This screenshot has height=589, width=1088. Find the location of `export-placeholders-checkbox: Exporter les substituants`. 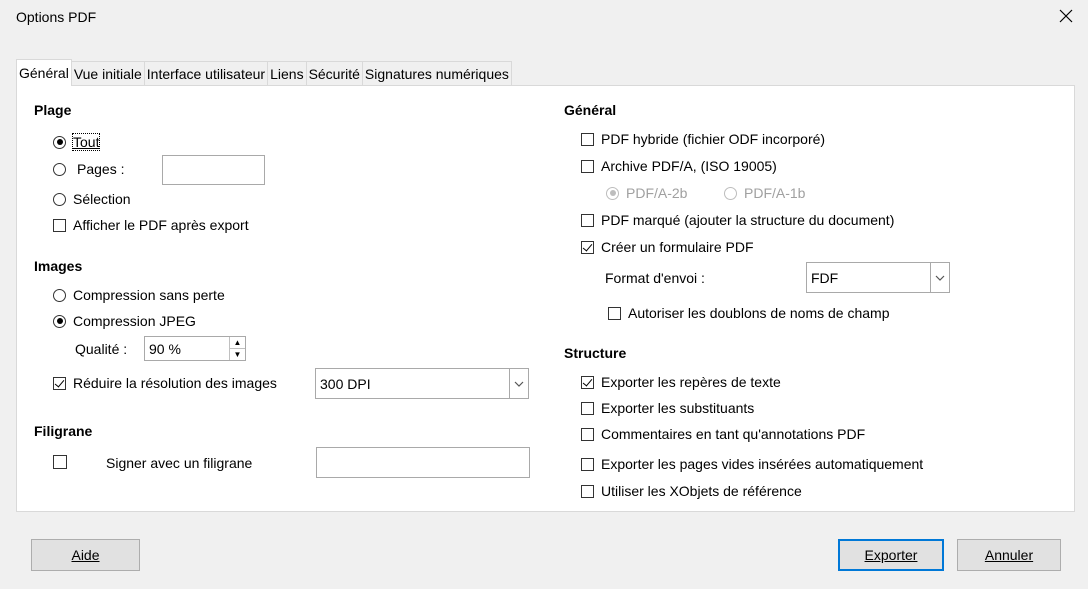

export-placeholders-checkbox: Exporter les substituants is located at coordinates (667, 408).